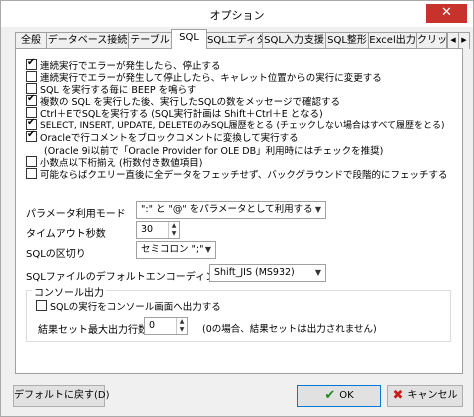 The image size is (474, 417). I want to click on param-mode-select: ":" と "@" をパラメータとして利用する ▼, so click(231, 210).